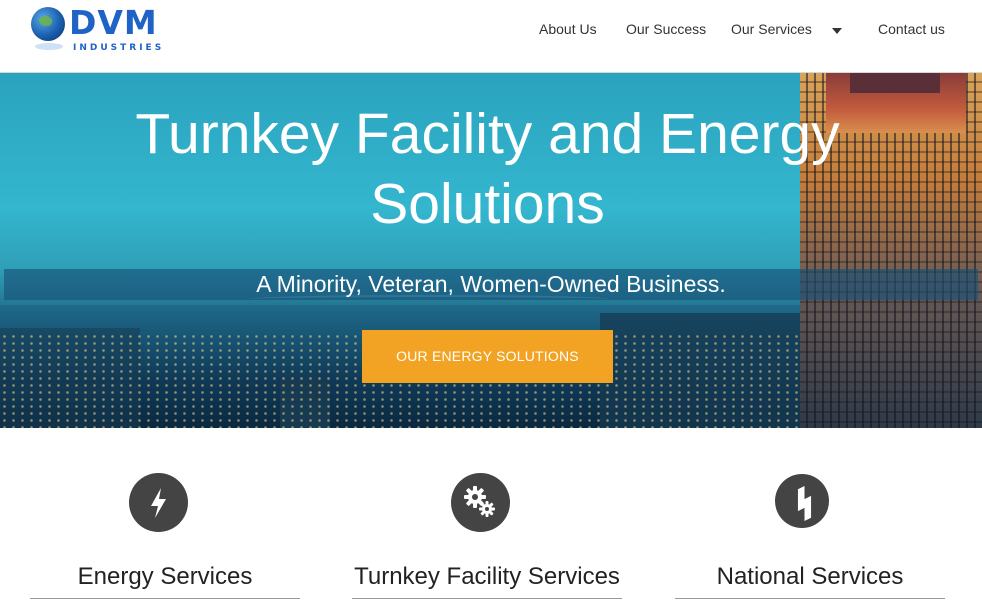 The width and height of the screenshot is (982, 613). Describe the element at coordinates (487, 577) in the screenshot. I see `turnkey-facility-services-title: Turnkey Facility Services` at that location.